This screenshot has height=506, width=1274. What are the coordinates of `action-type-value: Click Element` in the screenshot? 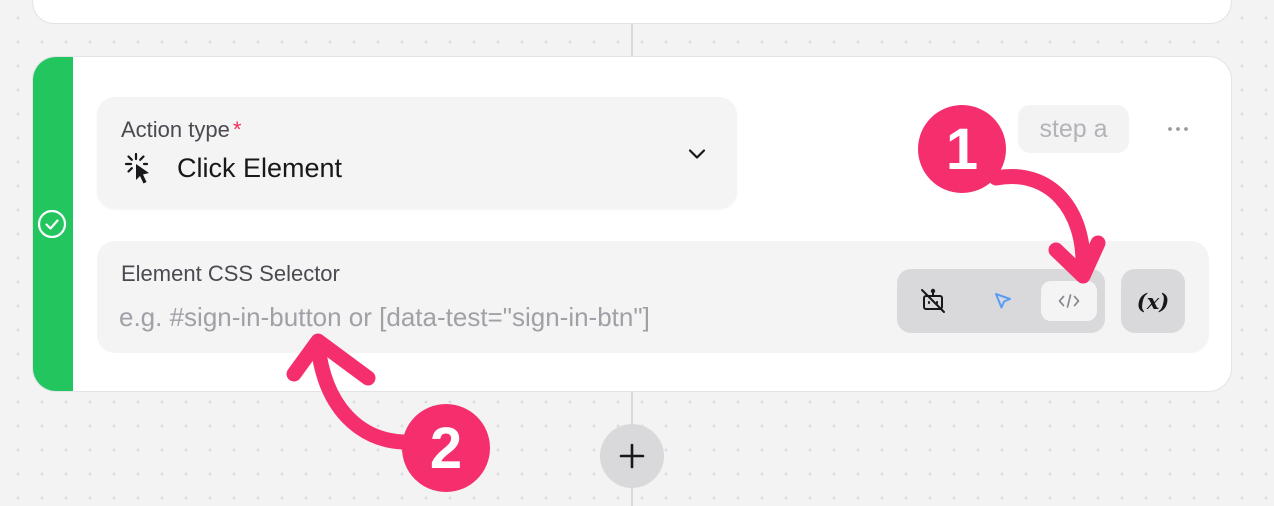 It's located at (260, 168).